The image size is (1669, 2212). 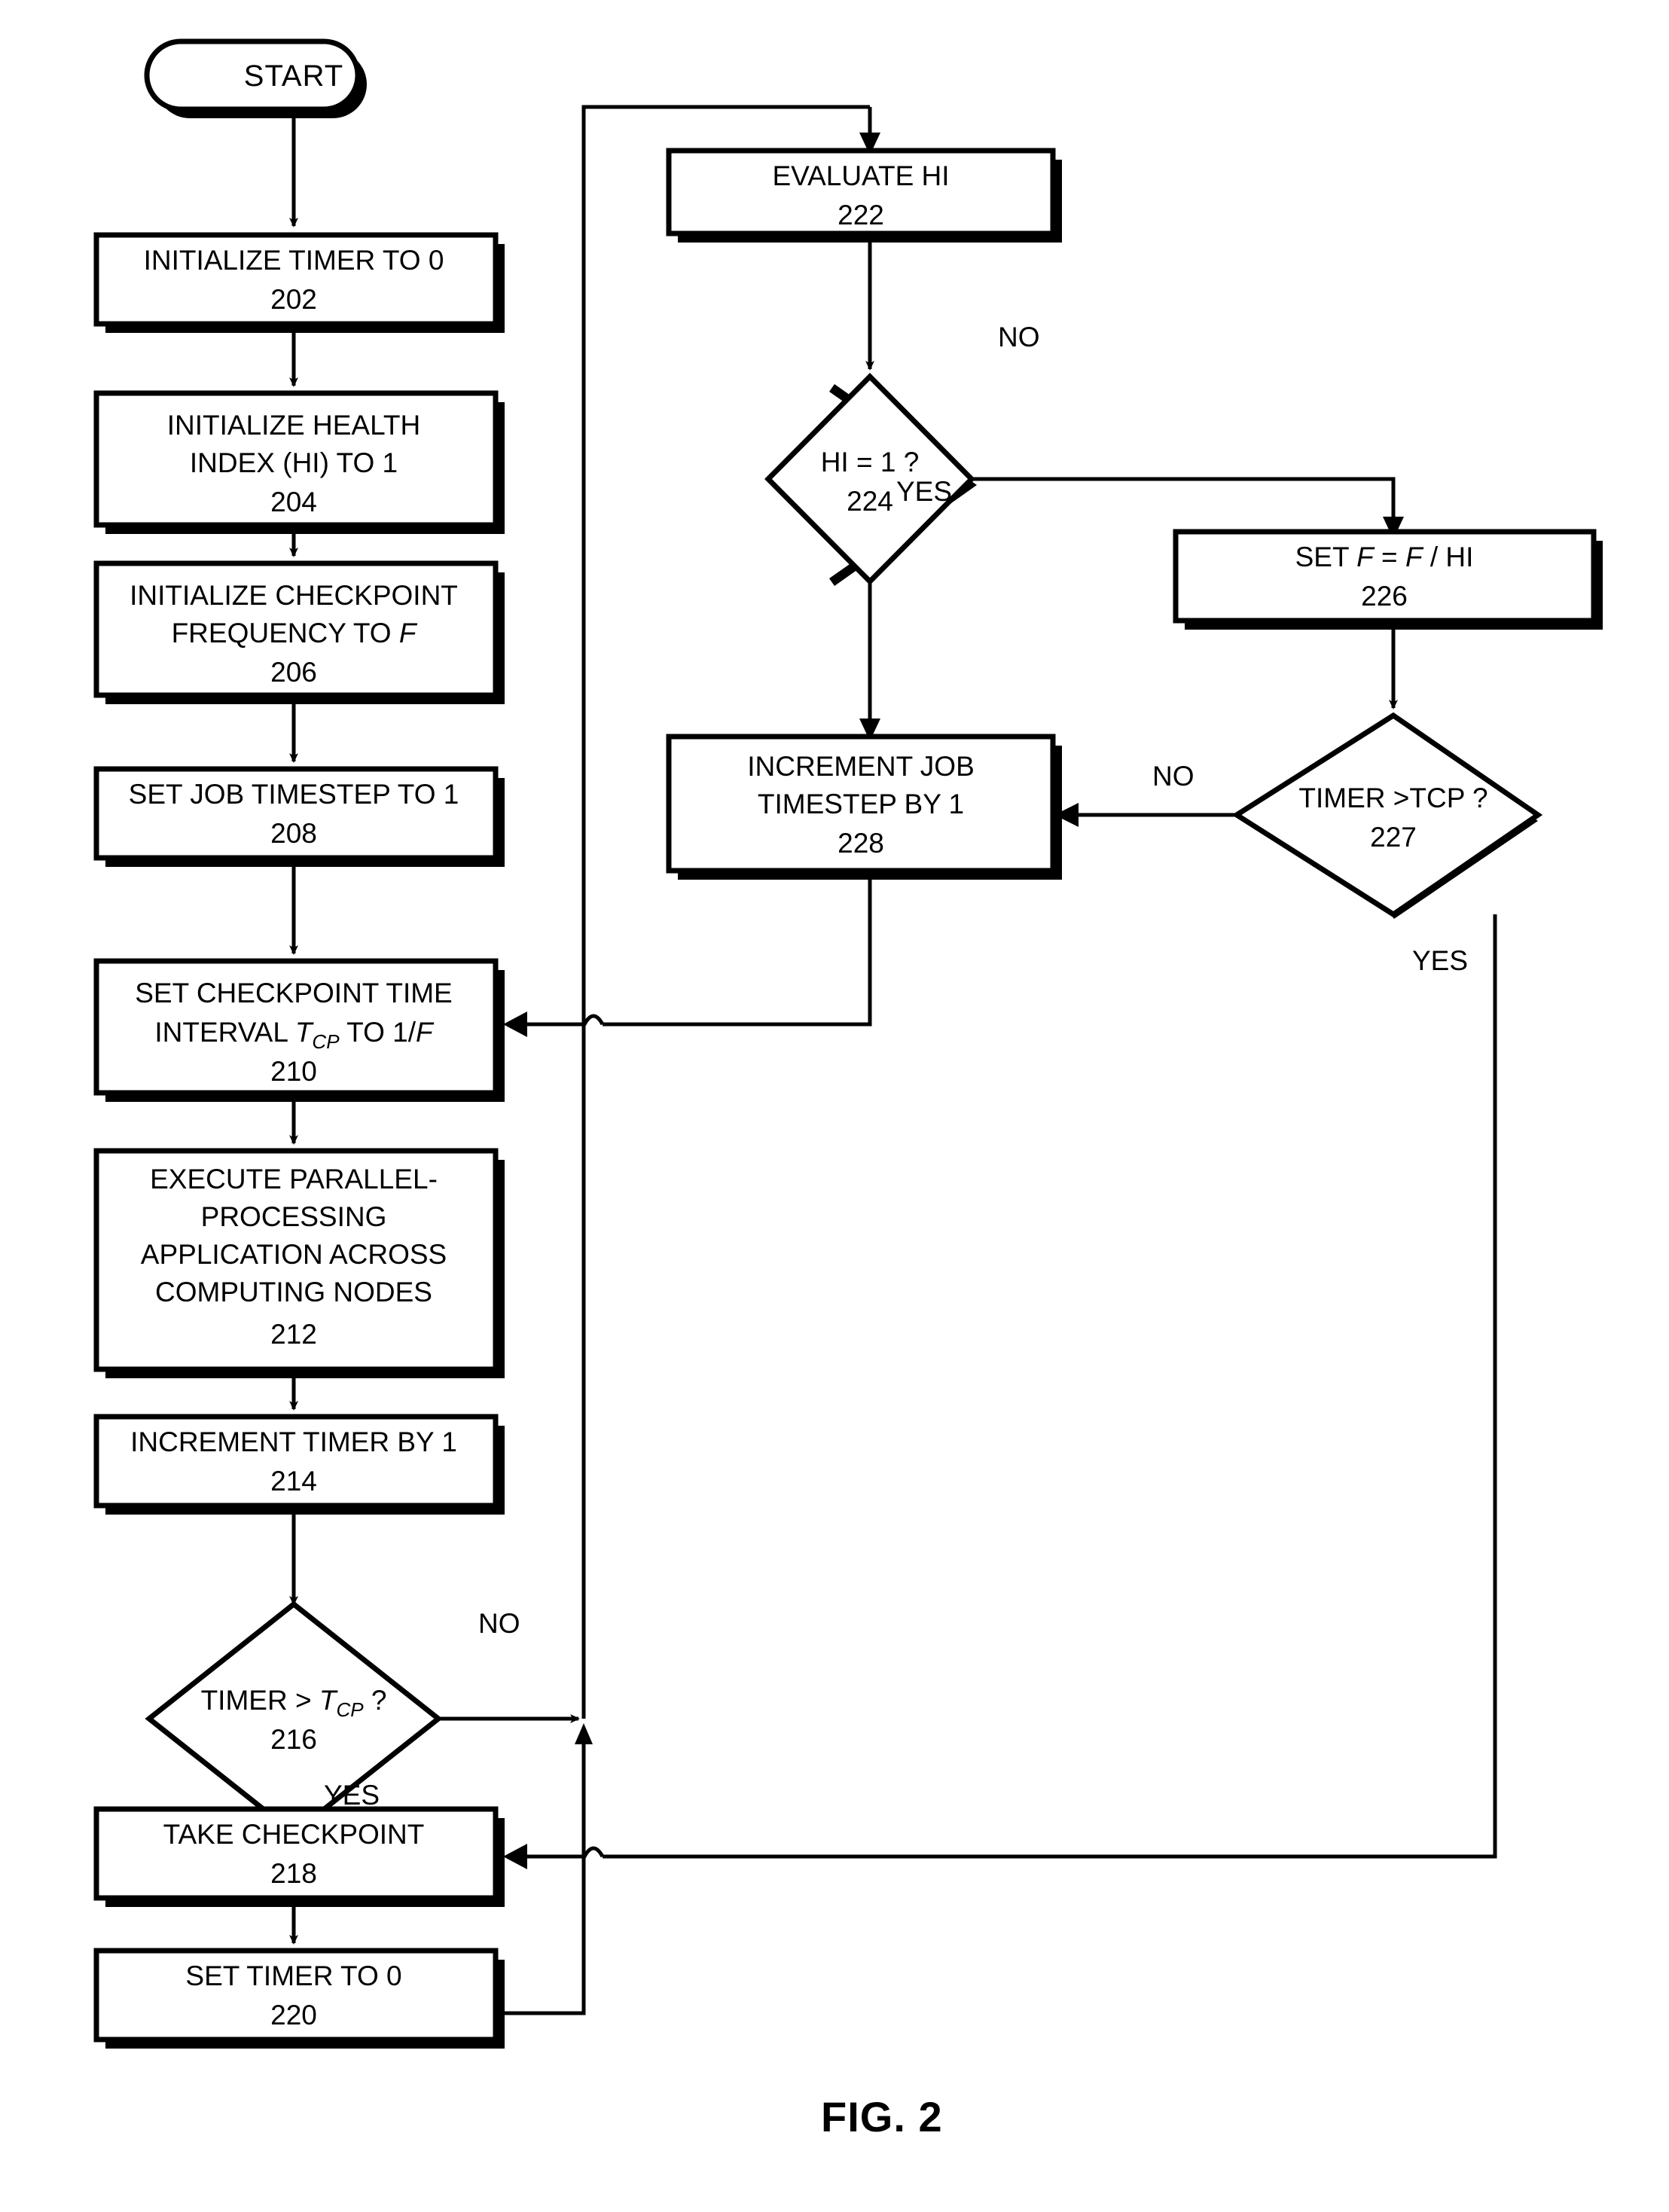 I want to click on node-212-line2: PROCESSING, so click(x=294, y=1216).